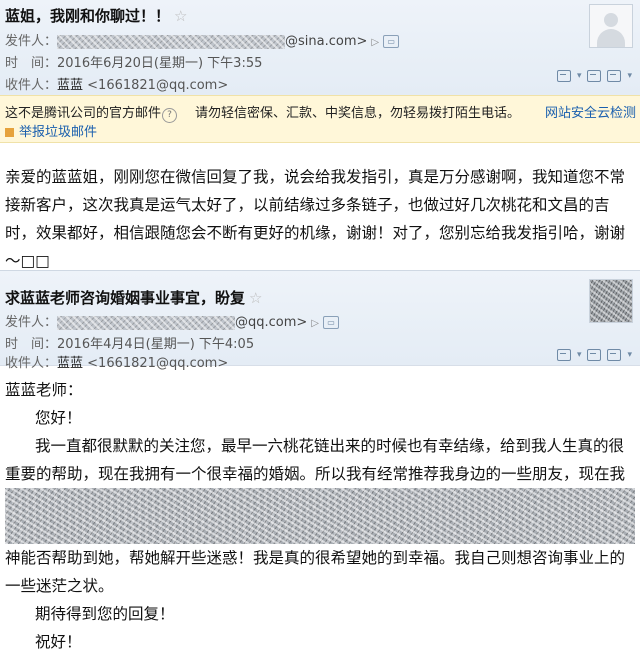  What do you see at coordinates (9, 132) in the screenshot?
I see `report-icon` at bounding box center [9, 132].